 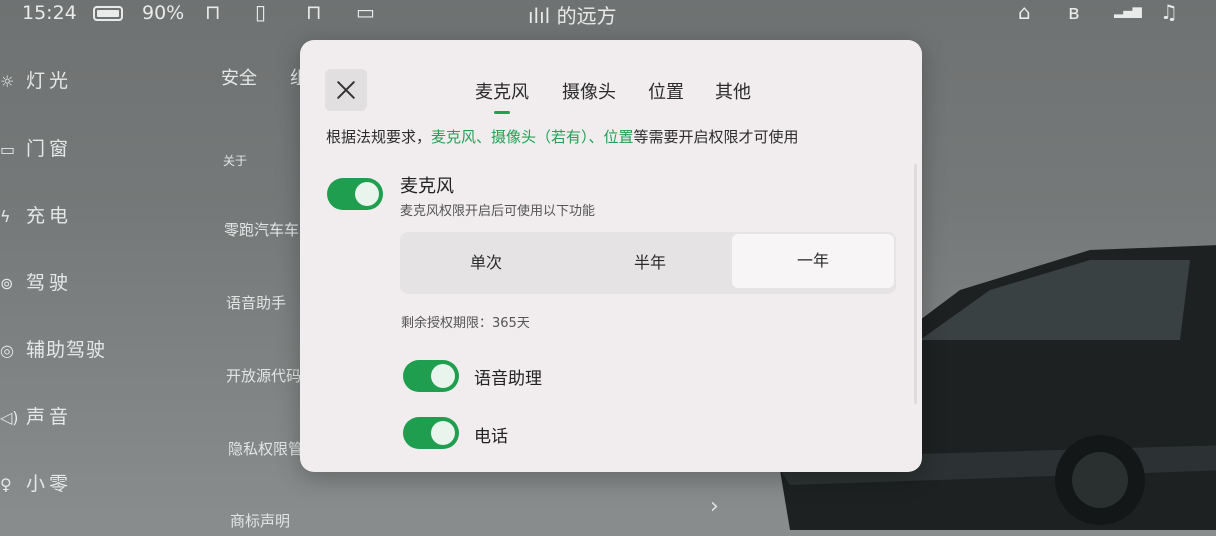 What do you see at coordinates (8, 149) in the screenshot?
I see `door-icon: ▭` at bounding box center [8, 149].